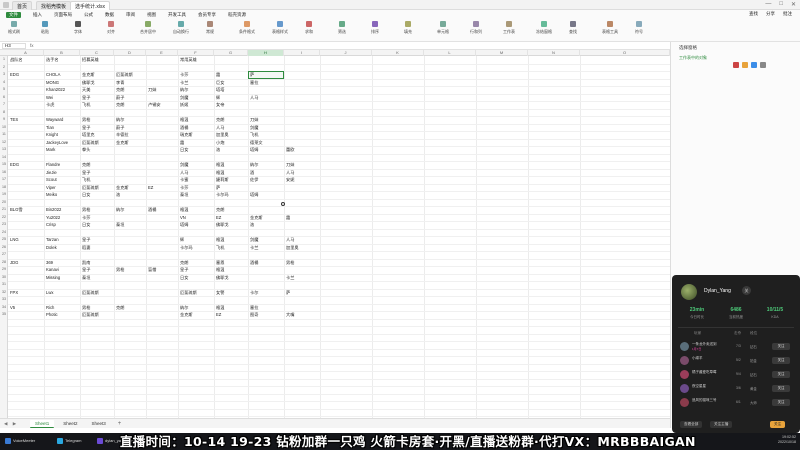 The height and width of the screenshot is (450, 800). What do you see at coordinates (62, 180) in the screenshot?
I see `grid-cell: Scout` at bounding box center [62, 180].